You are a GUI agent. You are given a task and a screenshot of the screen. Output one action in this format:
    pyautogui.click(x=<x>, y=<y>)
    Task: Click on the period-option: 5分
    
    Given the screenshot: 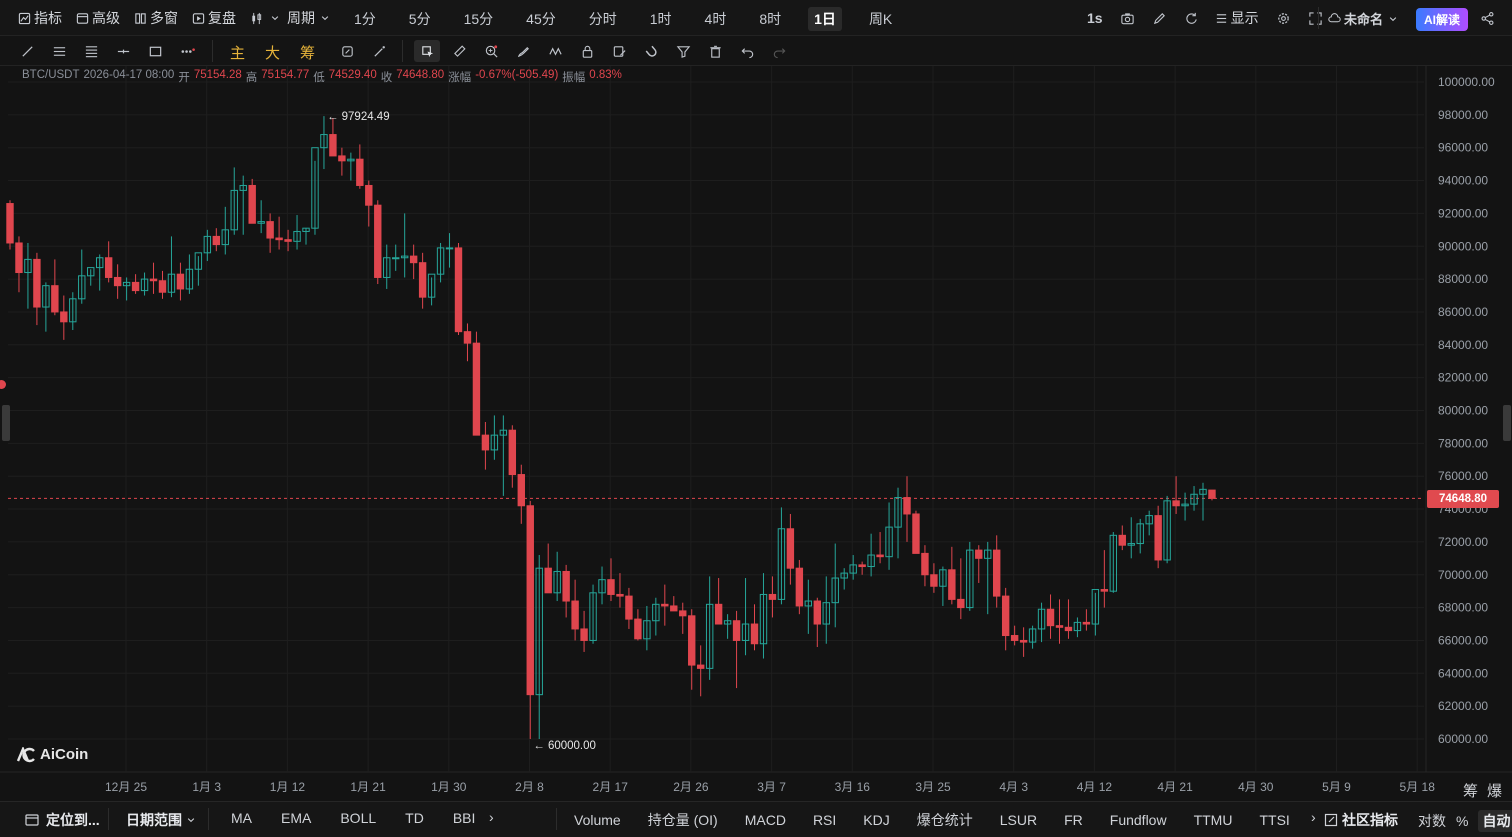 What is the action you would take?
    pyautogui.click(x=420, y=19)
    